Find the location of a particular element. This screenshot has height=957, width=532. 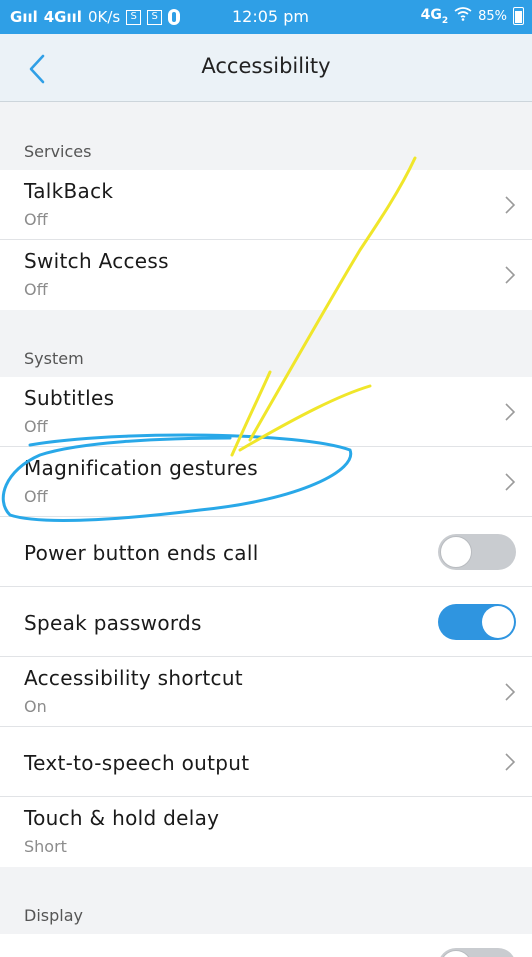

list-item-switch-access: Switch Access Off is located at coordinates (266, 275).